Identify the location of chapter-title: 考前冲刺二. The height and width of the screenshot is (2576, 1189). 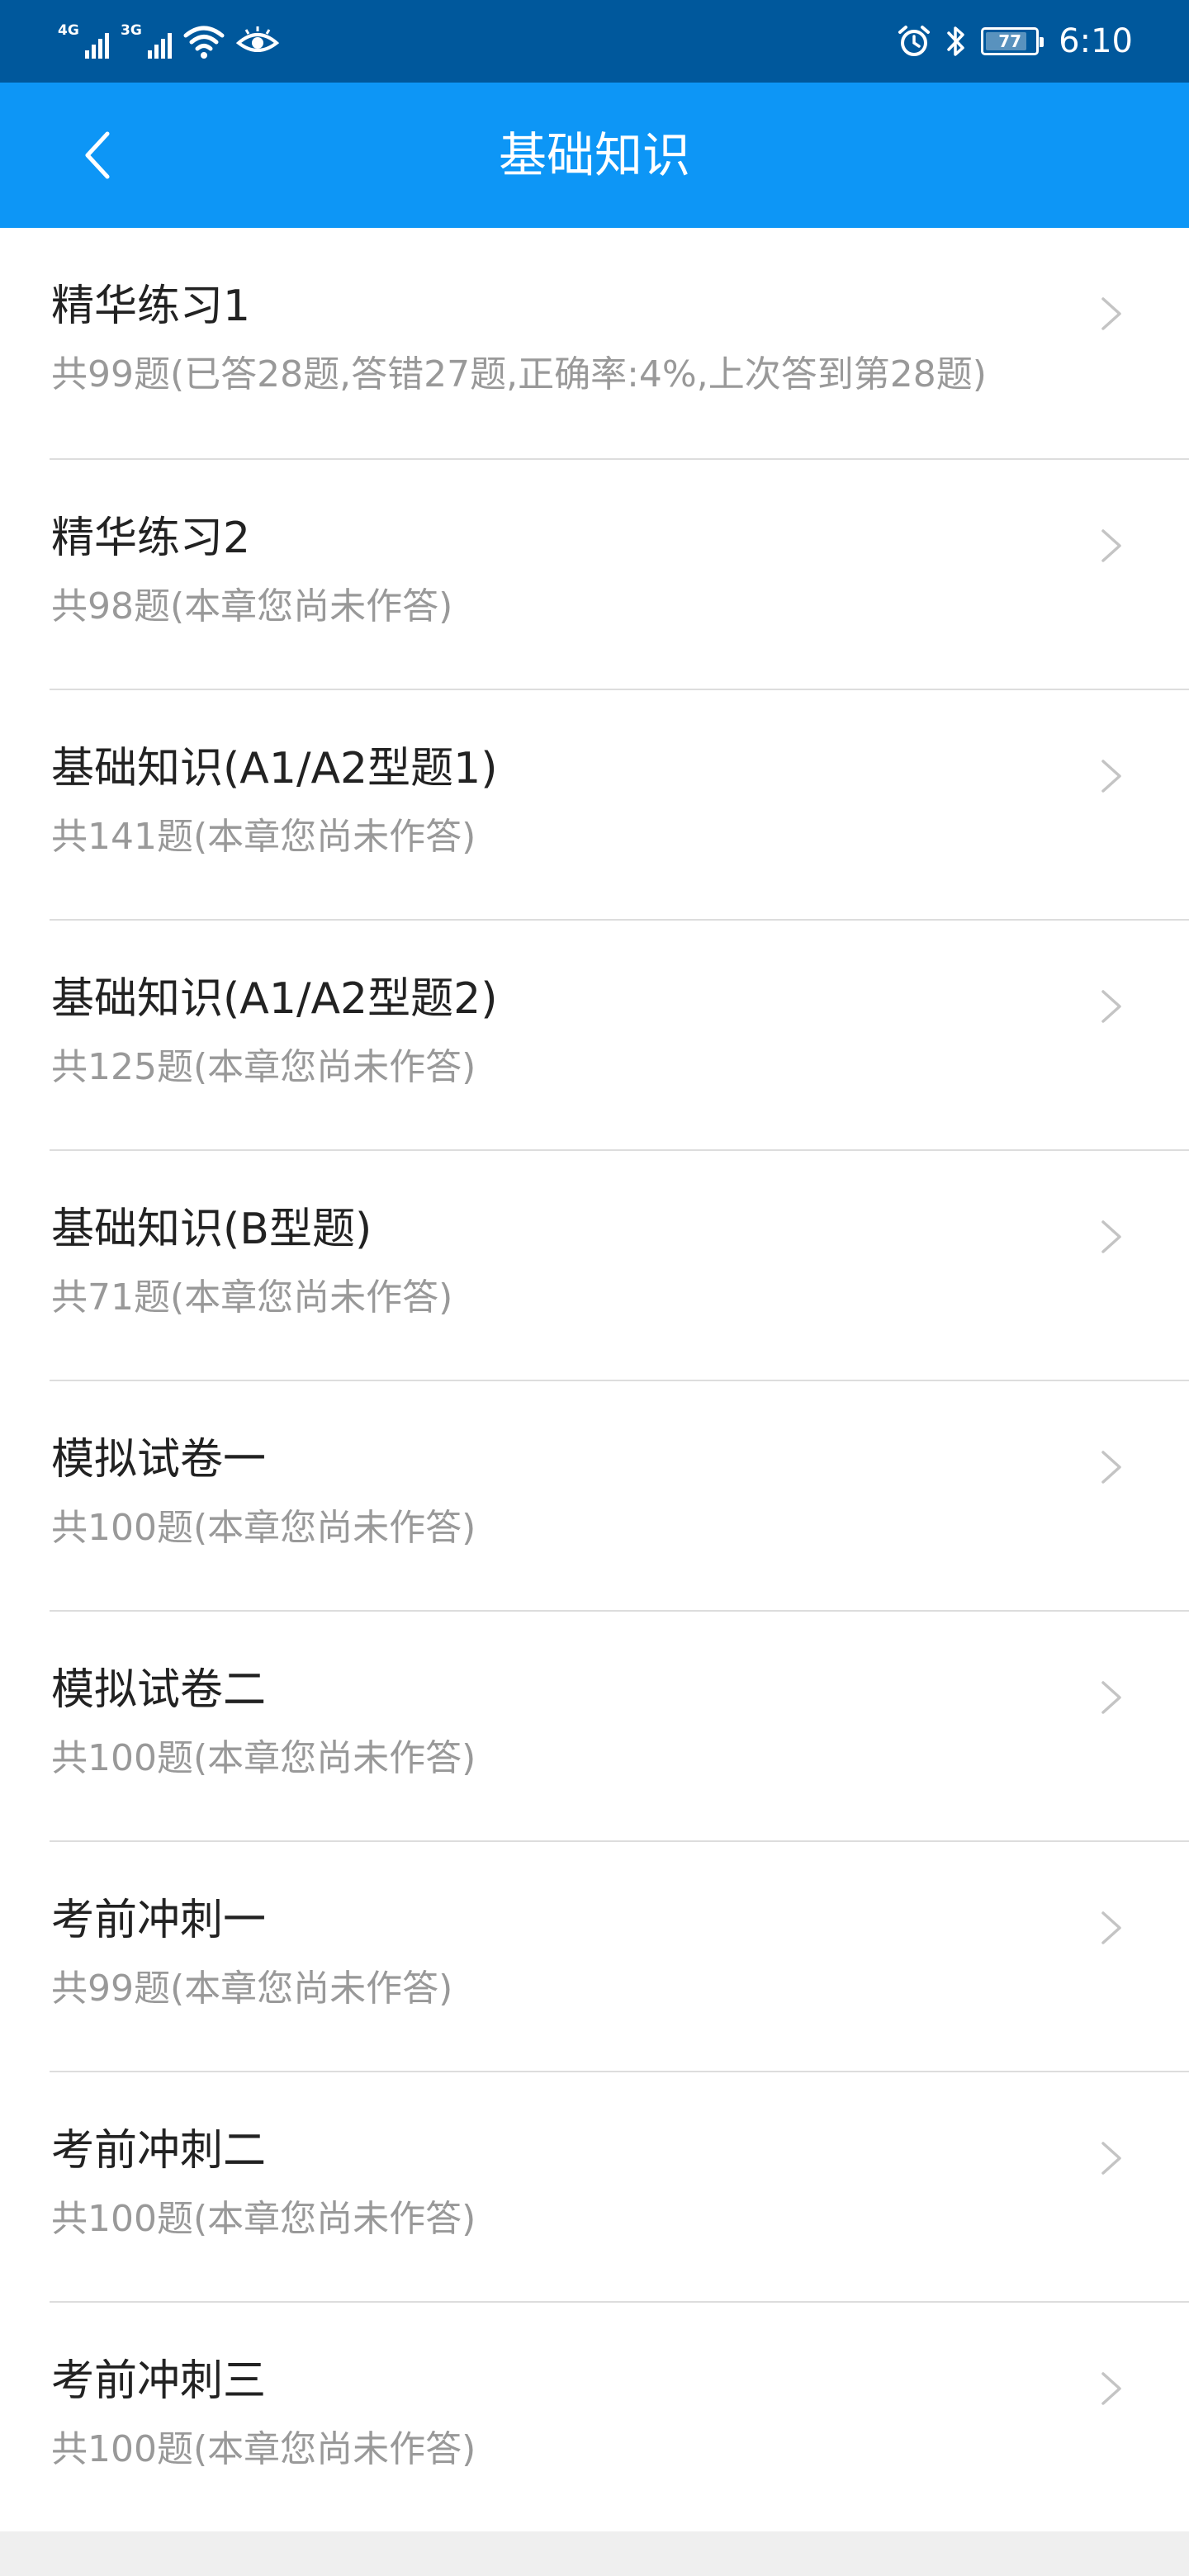
(159, 2151).